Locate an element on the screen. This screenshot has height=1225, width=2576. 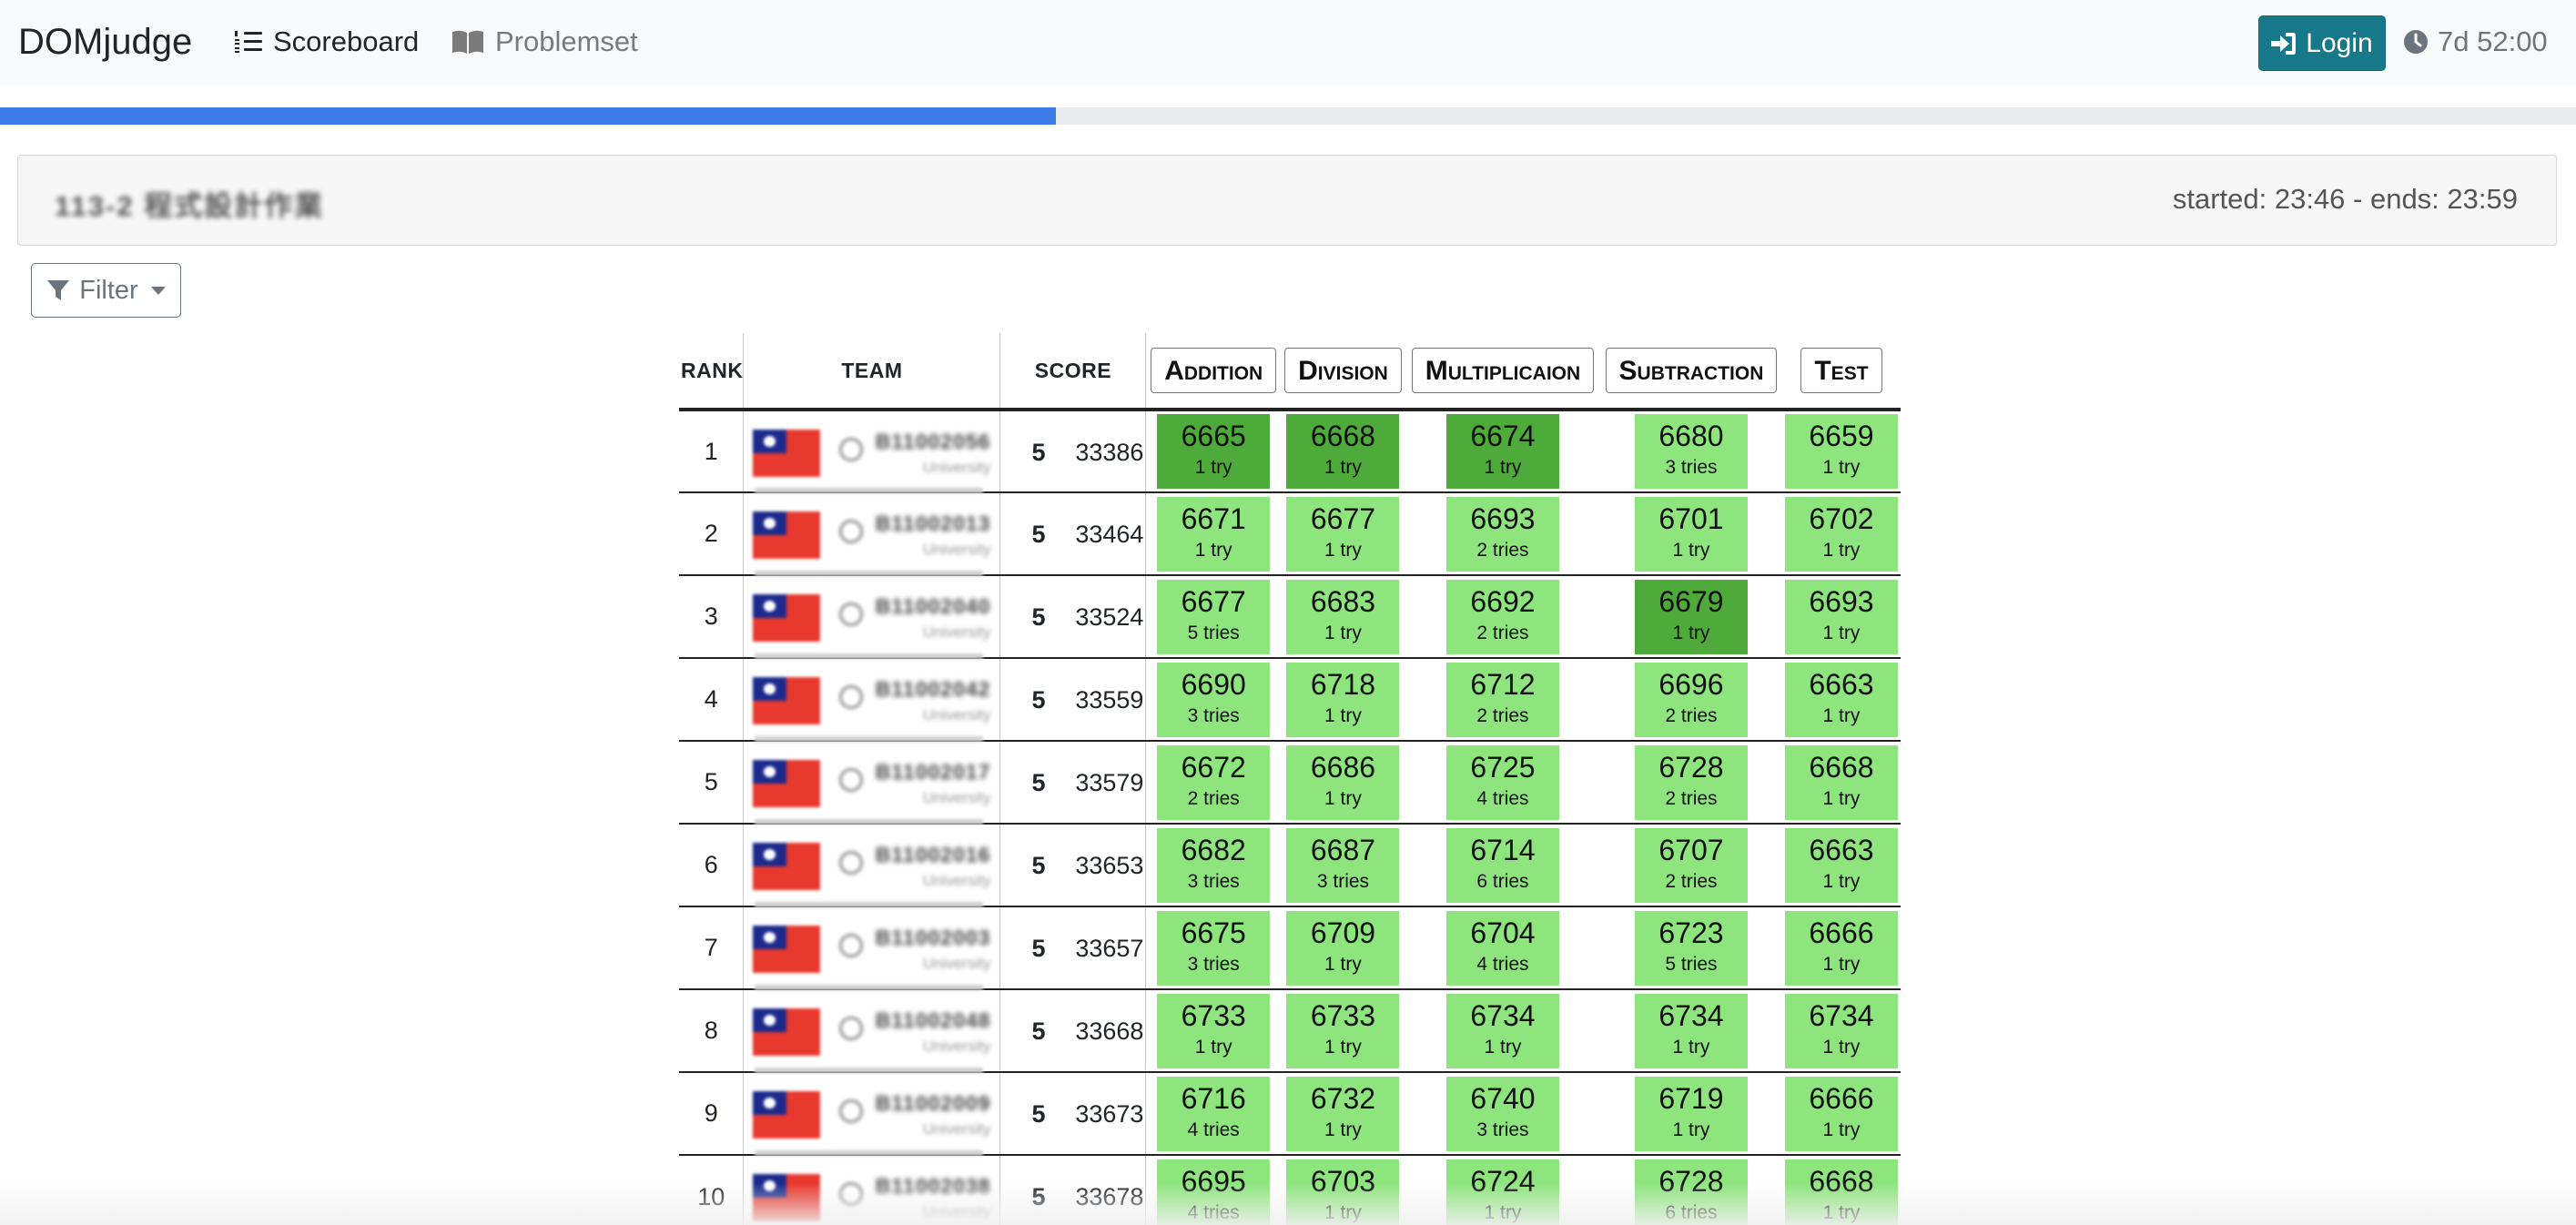
result-box: 6687 3 tries is located at coordinates (1343, 865).